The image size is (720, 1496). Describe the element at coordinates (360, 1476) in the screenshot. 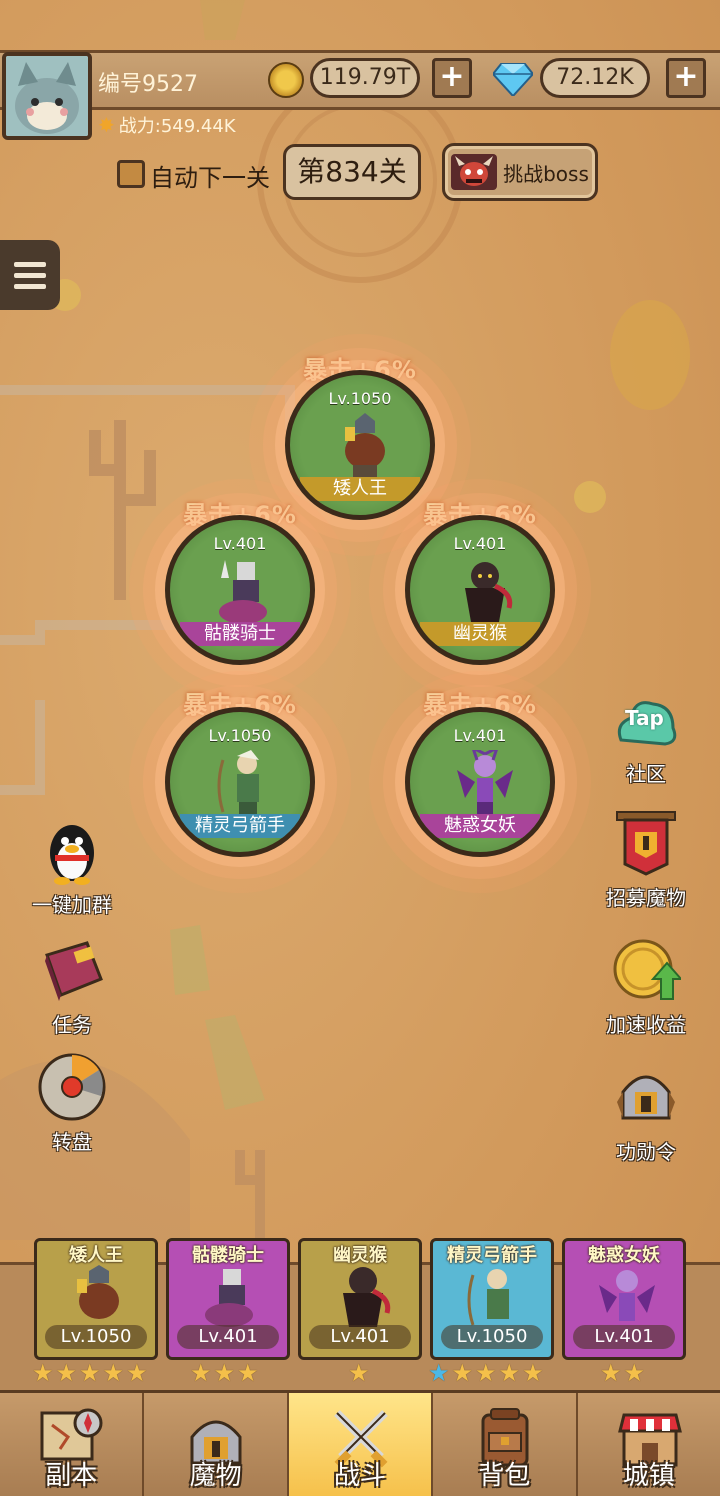

I see `nav-battle-label: 战斗` at that location.